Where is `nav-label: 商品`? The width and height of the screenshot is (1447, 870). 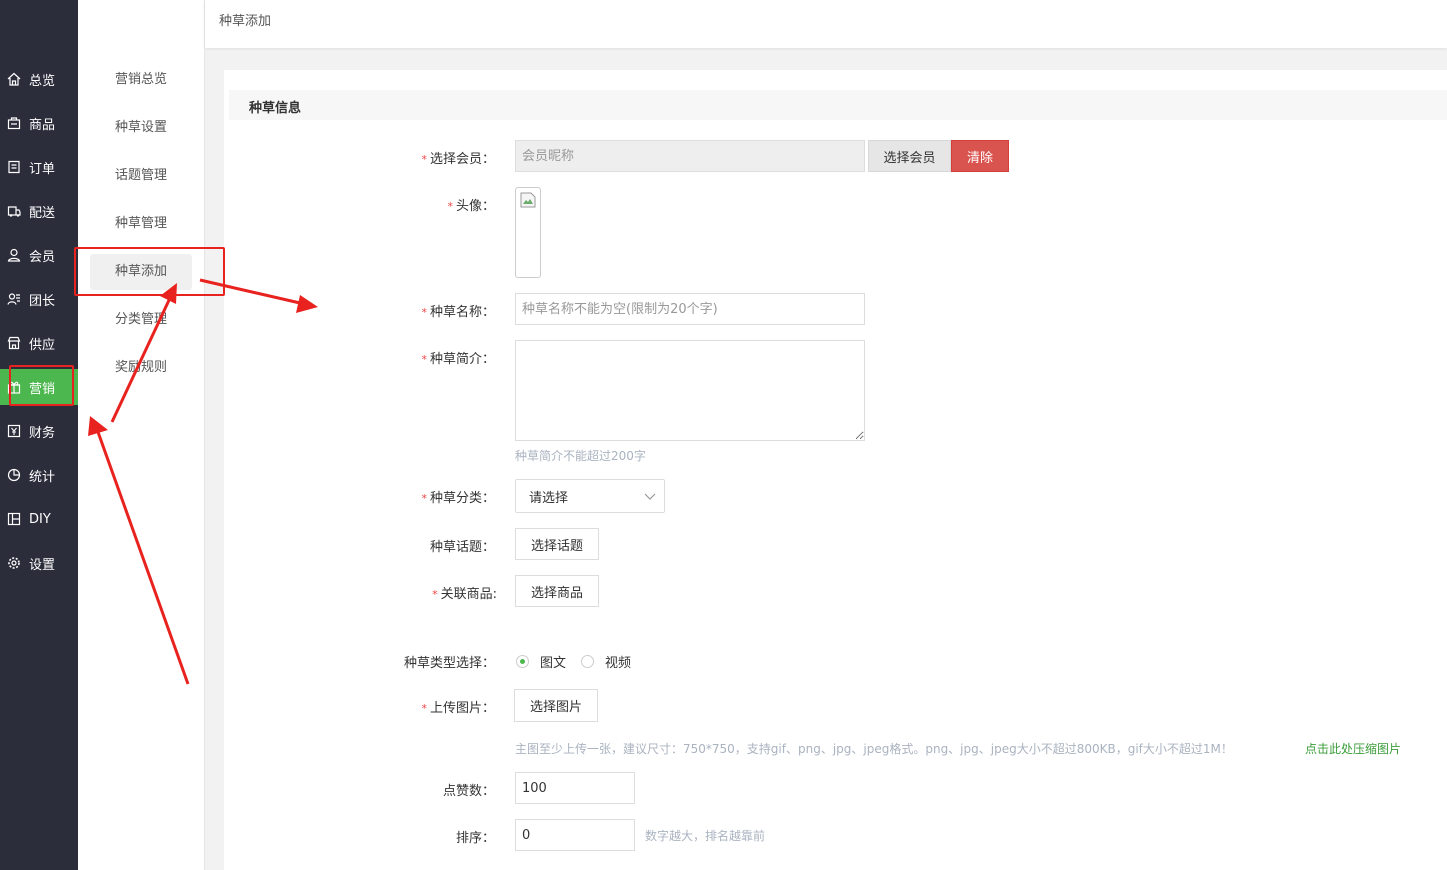 nav-label: 商品 is located at coordinates (42, 125).